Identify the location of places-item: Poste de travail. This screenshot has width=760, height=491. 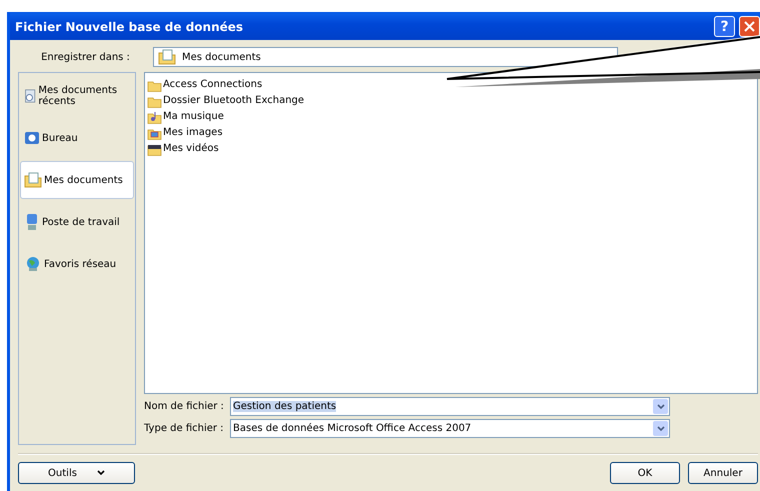
(77, 222).